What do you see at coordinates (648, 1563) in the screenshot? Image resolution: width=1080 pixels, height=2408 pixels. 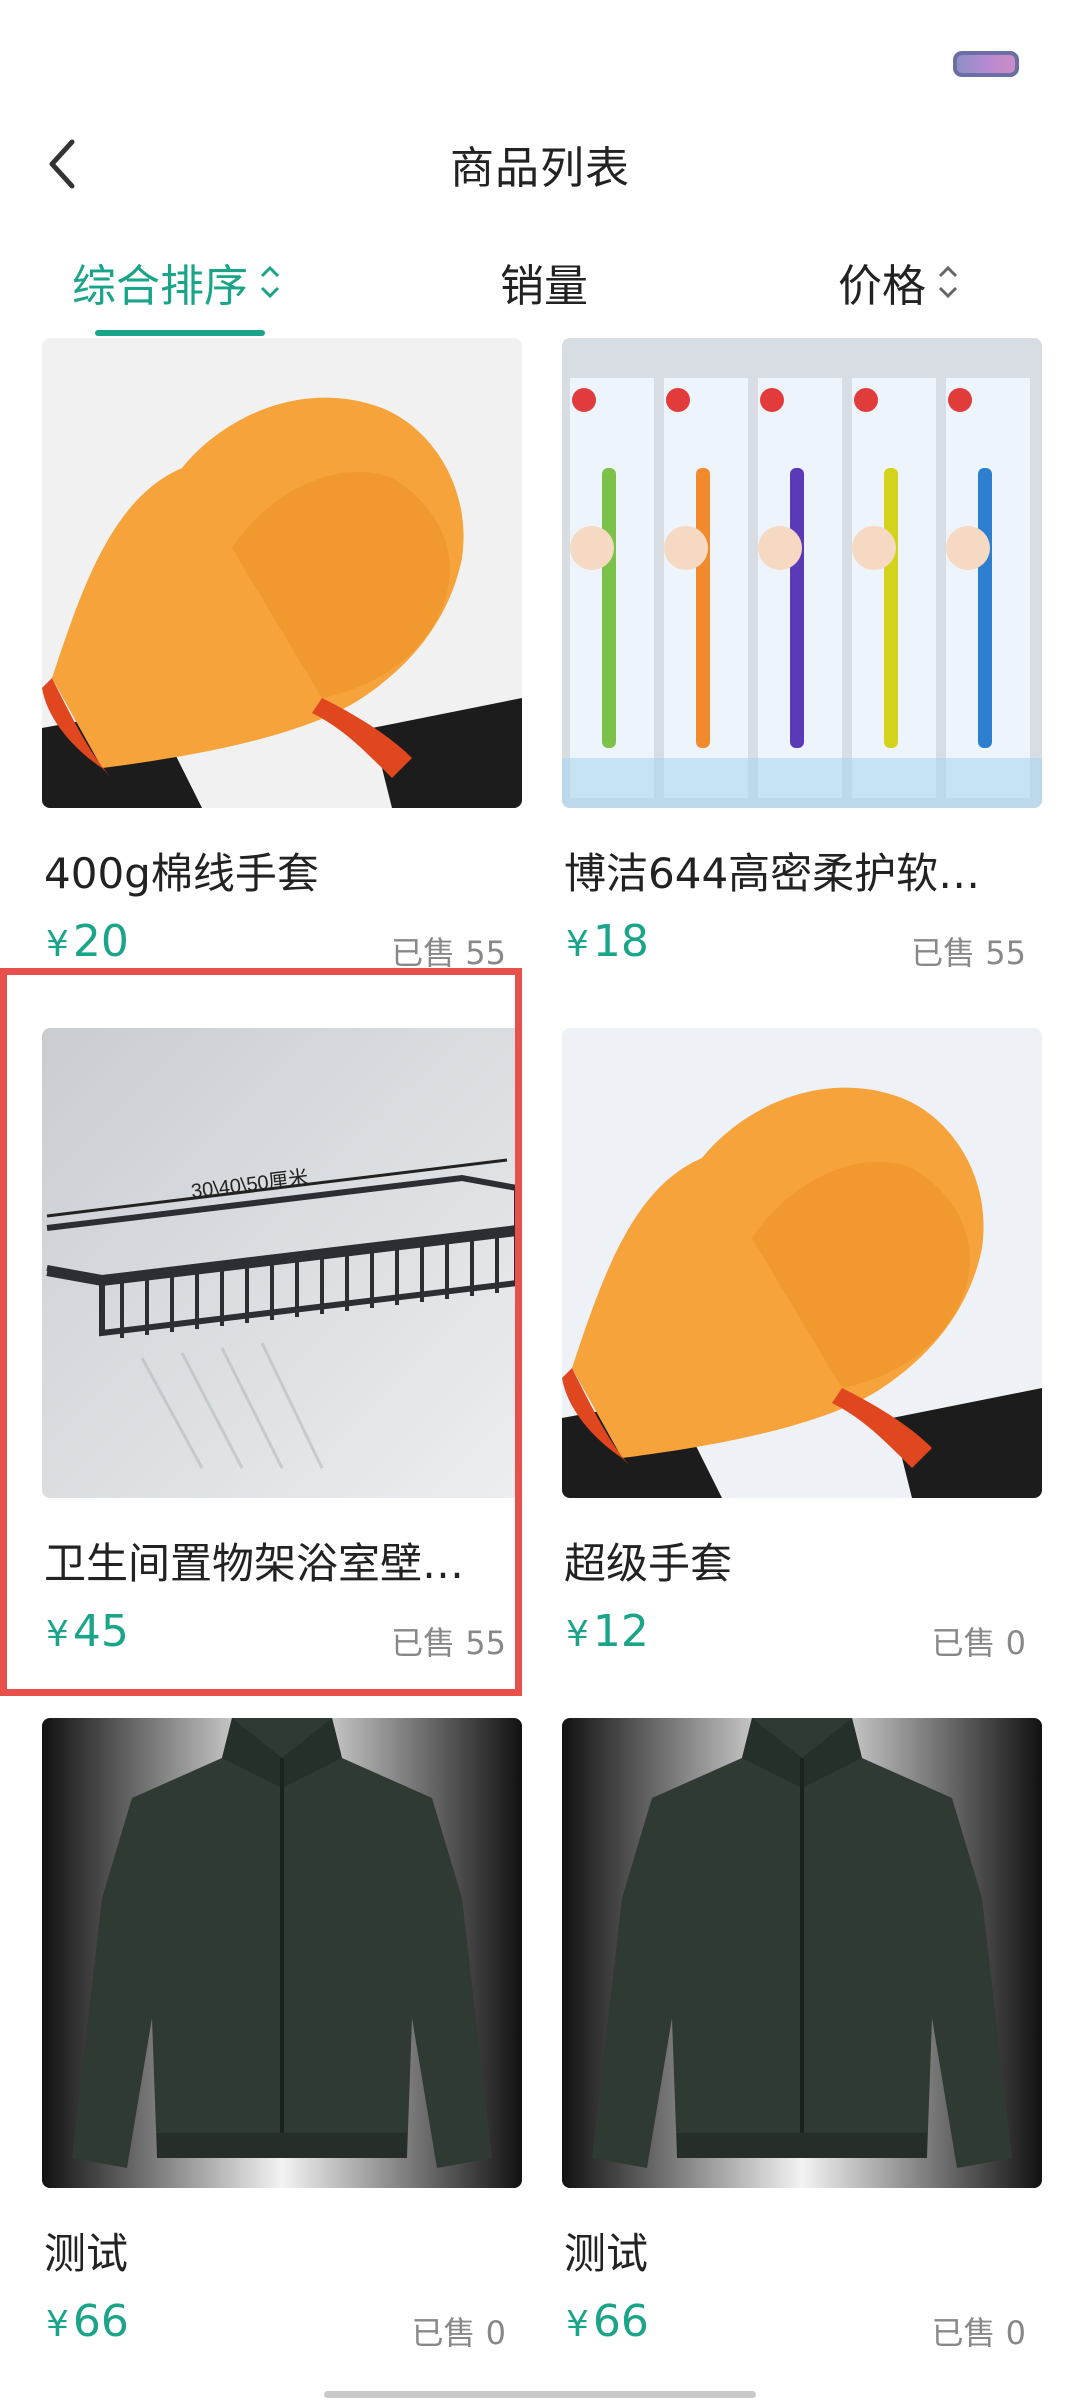 I see `product-name: 超级手套` at bounding box center [648, 1563].